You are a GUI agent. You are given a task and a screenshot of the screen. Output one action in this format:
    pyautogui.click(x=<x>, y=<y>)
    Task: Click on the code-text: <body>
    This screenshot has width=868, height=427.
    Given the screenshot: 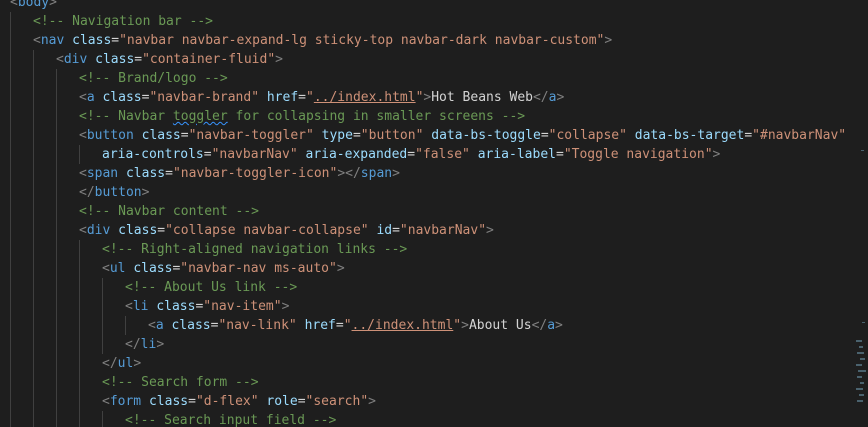 What is the action you would take?
    pyautogui.click(x=33, y=6)
    